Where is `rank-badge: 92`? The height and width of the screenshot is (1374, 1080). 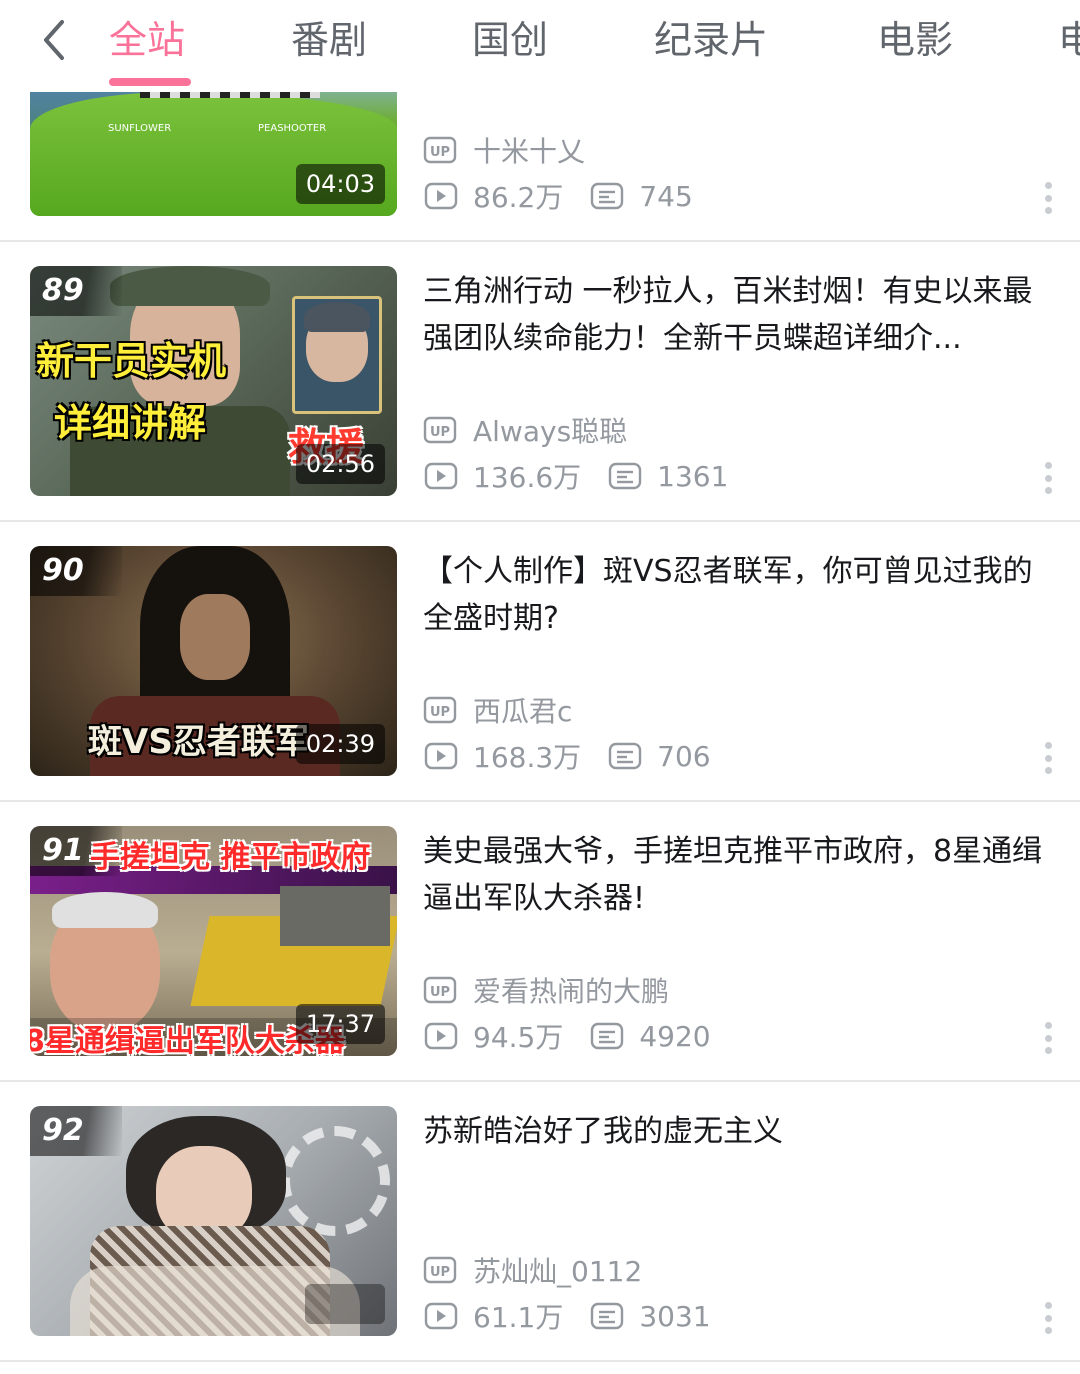
rank-badge: 92 is located at coordinates (76, 1131).